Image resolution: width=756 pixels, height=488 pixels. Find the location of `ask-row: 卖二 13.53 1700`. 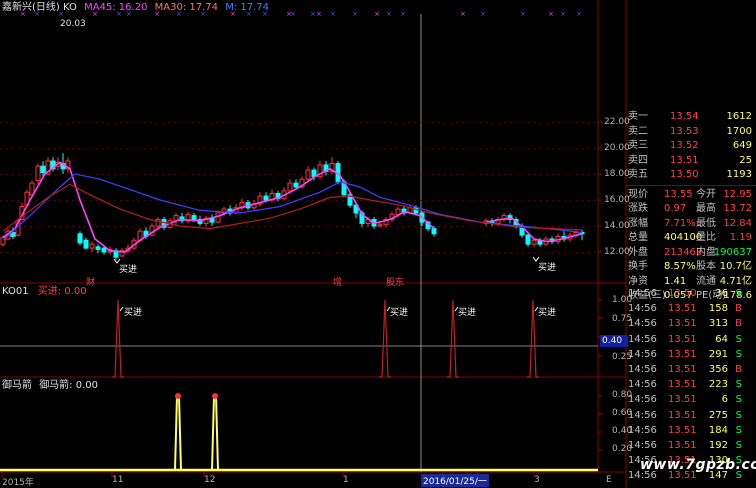

ask-row: 卖二 13.53 1700 is located at coordinates (691, 132).